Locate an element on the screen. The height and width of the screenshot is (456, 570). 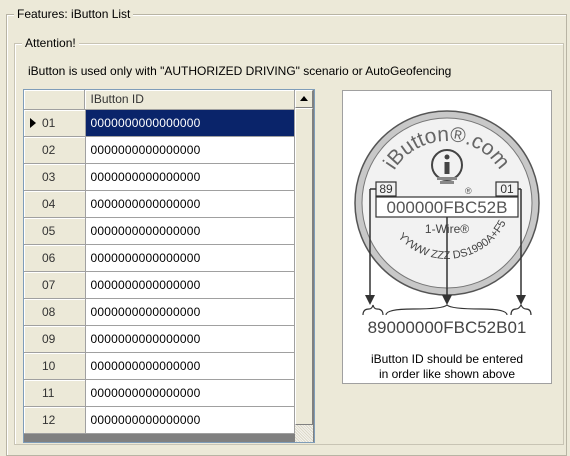
row-number: 09 is located at coordinates (49, 339).